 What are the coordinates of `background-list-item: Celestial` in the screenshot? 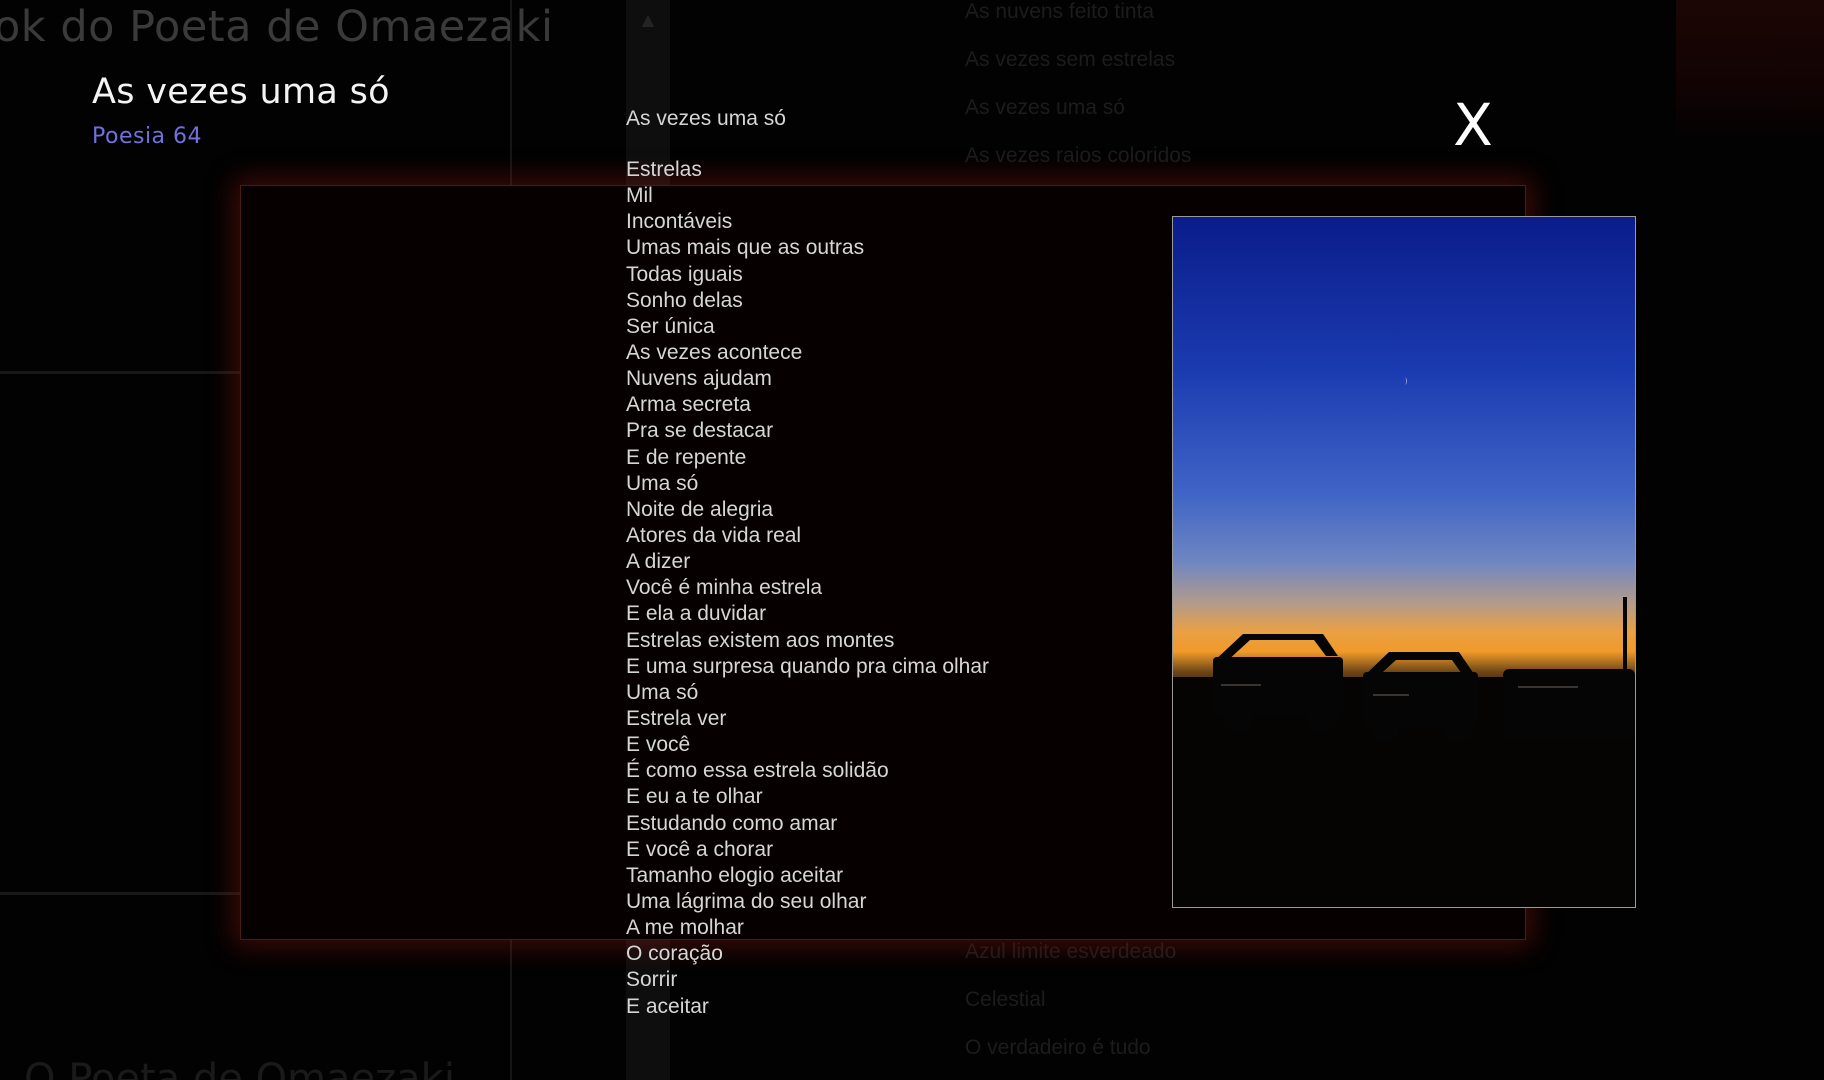 It's located at (1070, 1012).